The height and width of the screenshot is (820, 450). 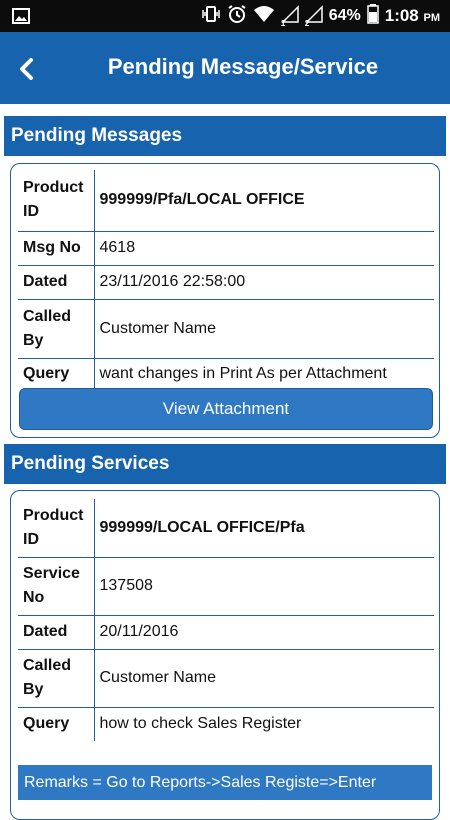 What do you see at coordinates (264, 201) in the screenshot?
I see `product-id-value: 999999/Pfa/LOCAL OFFICE` at bounding box center [264, 201].